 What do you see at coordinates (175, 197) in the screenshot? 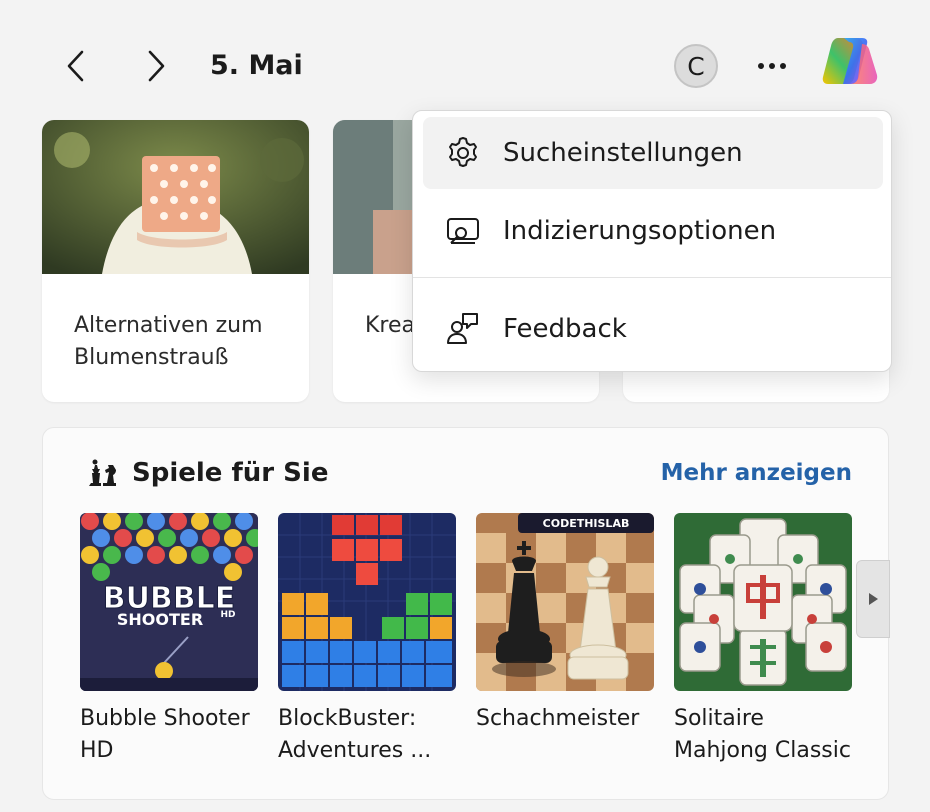
I see `card-image` at bounding box center [175, 197].